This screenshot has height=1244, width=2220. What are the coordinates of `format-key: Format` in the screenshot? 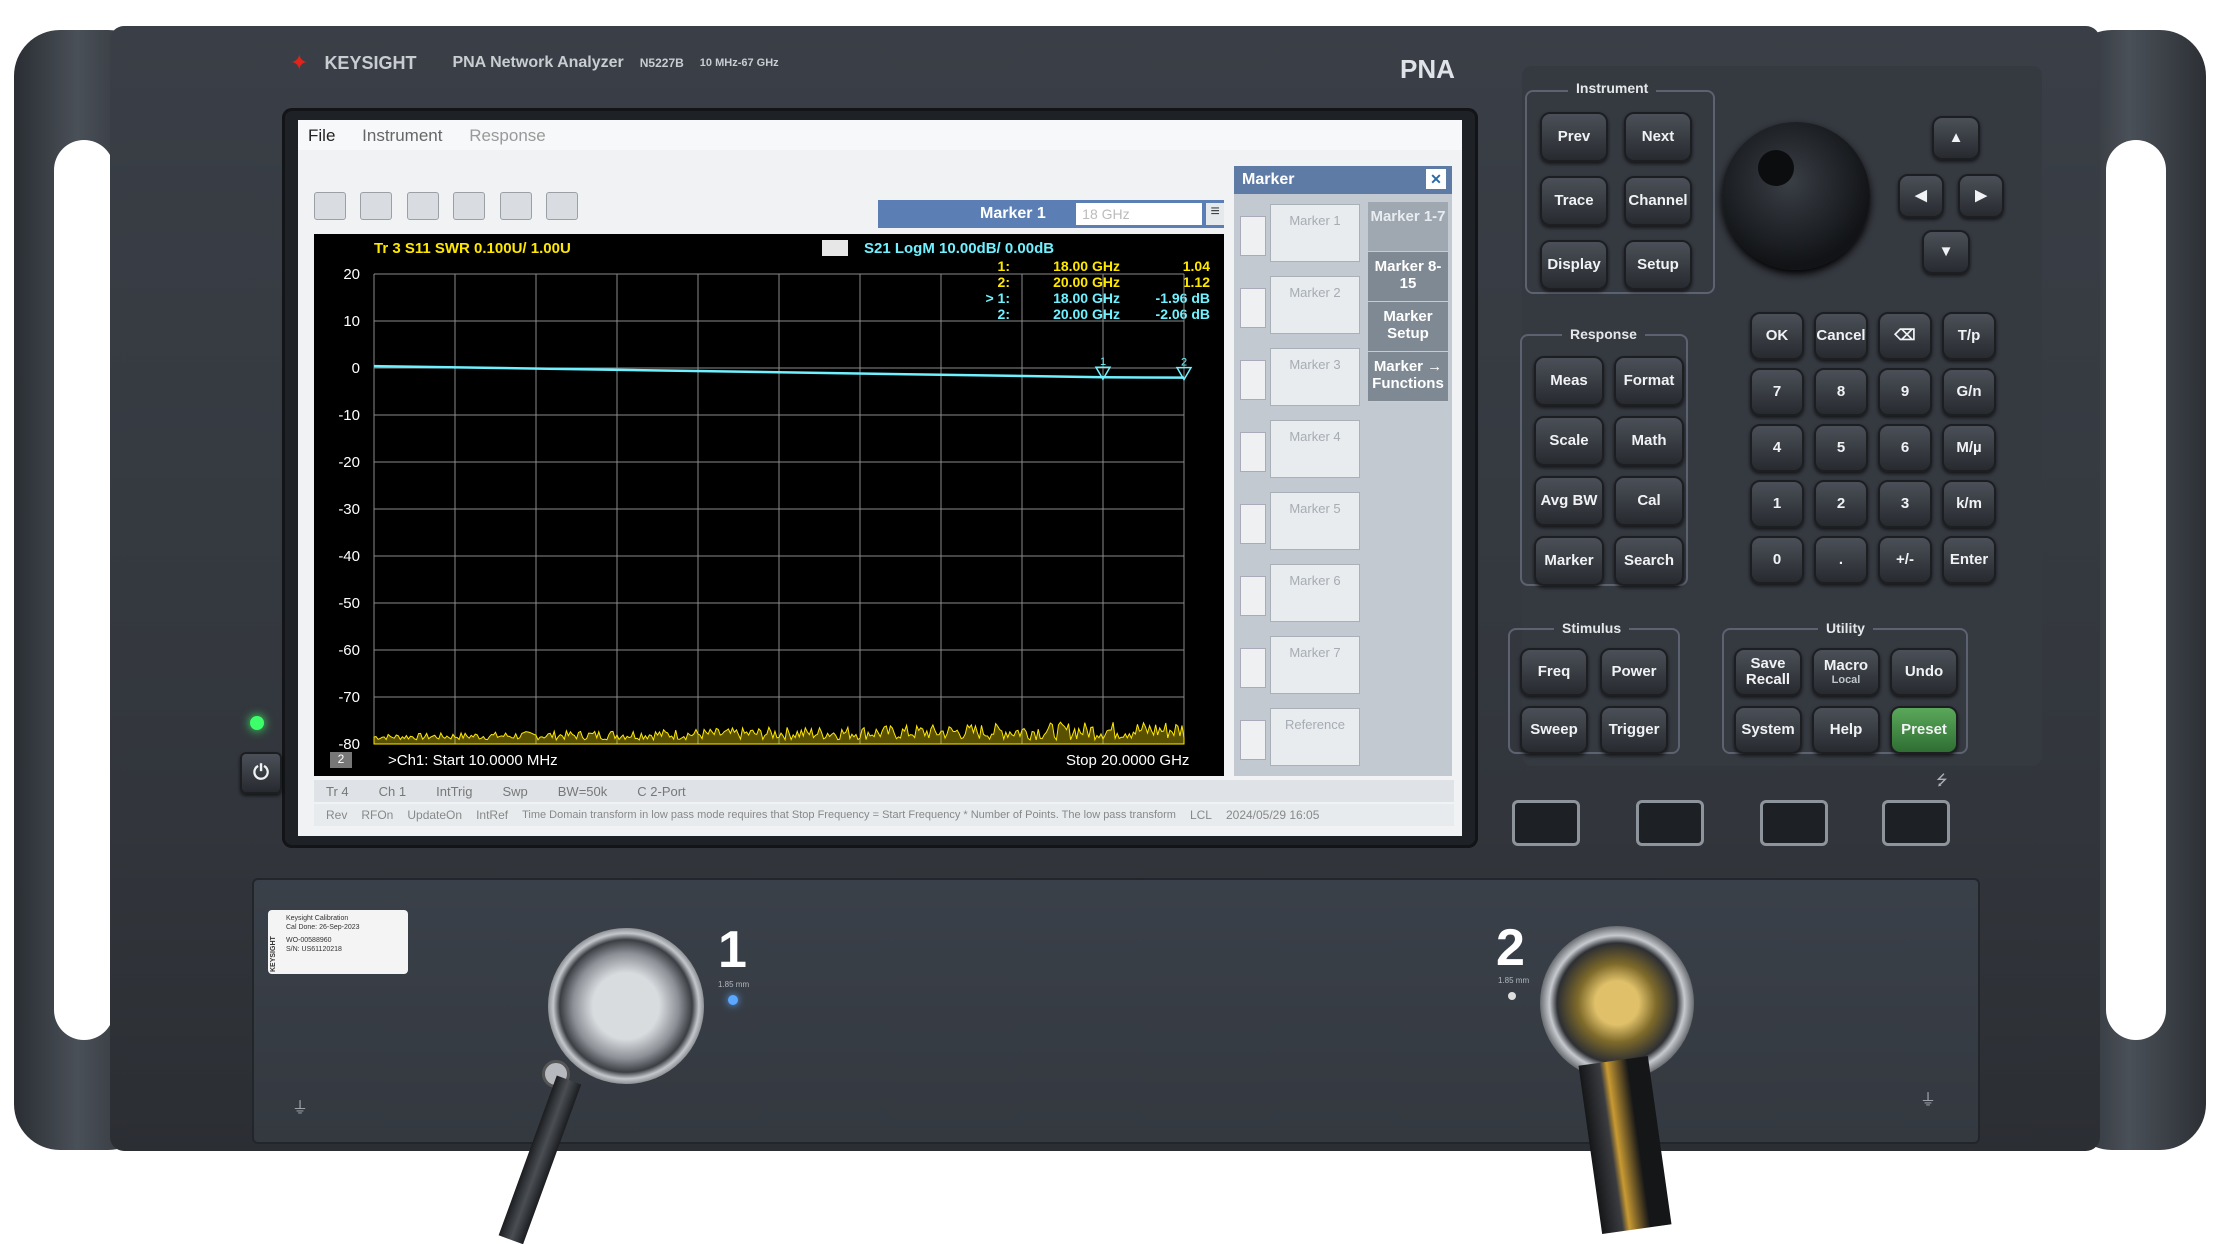 It's located at (1649, 381).